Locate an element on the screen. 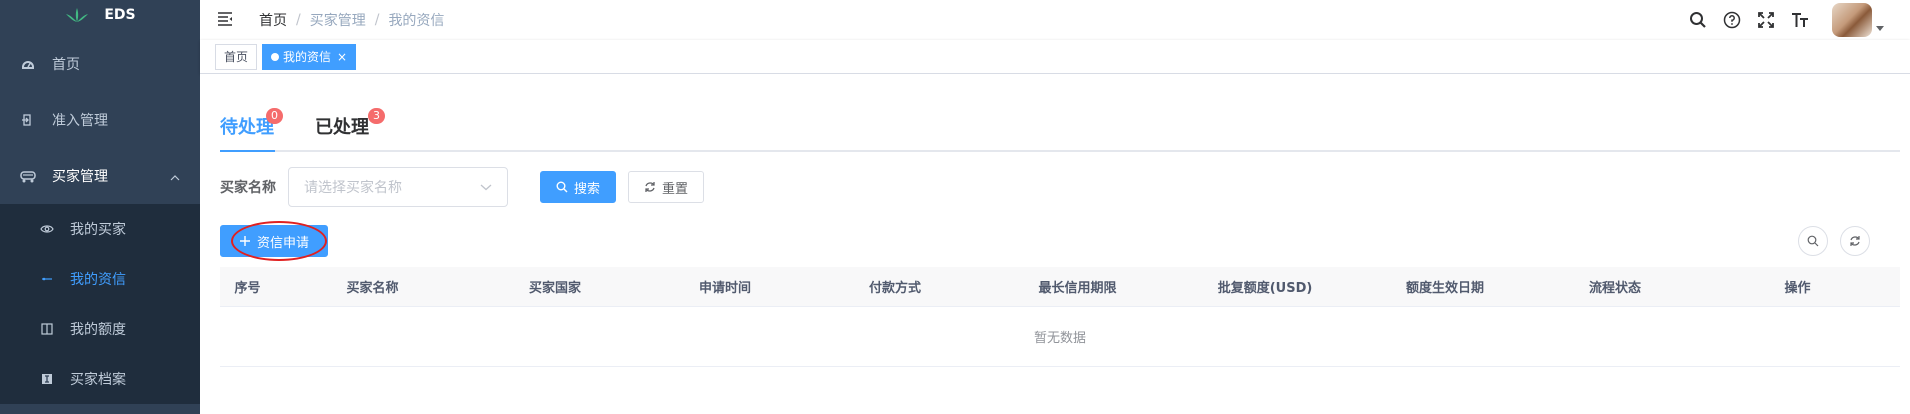 This screenshot has height=414, width=1910. breadcrumb-home: 首页 is located at coordinates (273, 20).